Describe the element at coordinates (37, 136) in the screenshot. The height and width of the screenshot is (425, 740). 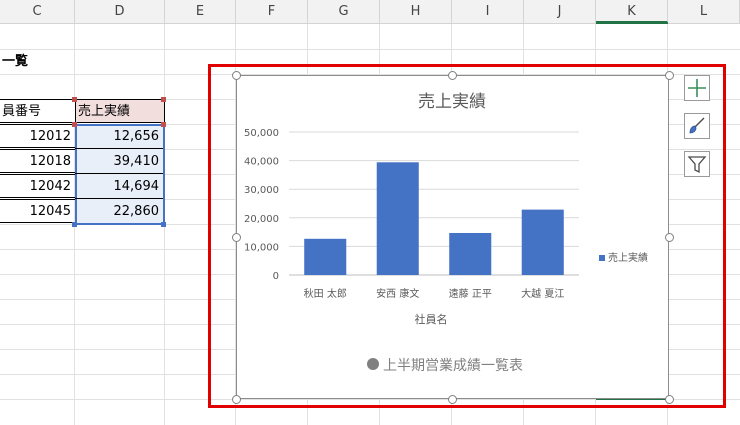
I see `cell-employee-id: 12012` at that location.